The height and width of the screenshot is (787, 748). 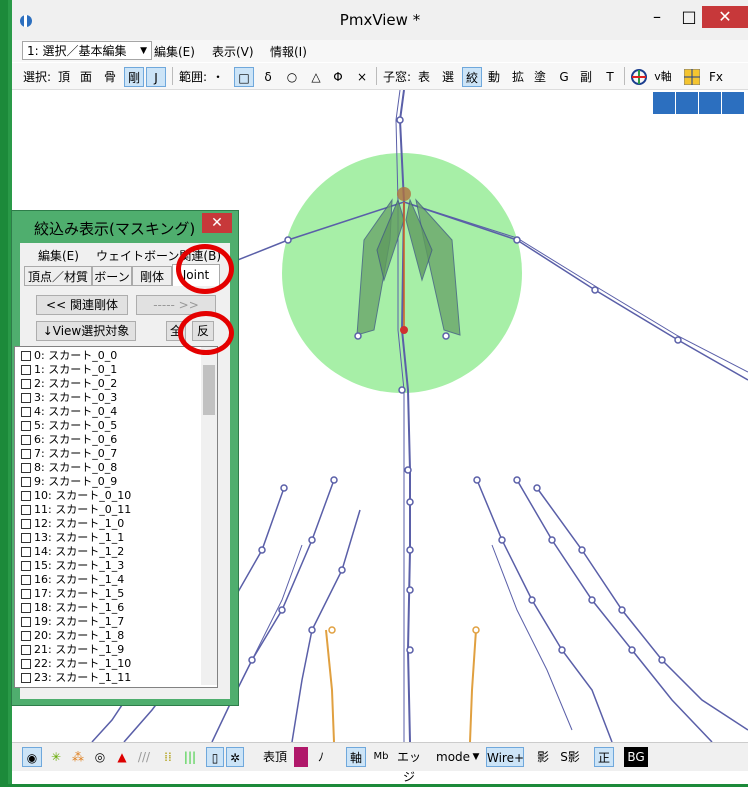 I want to click on child-sub: 副, so click(x=586, y=77).